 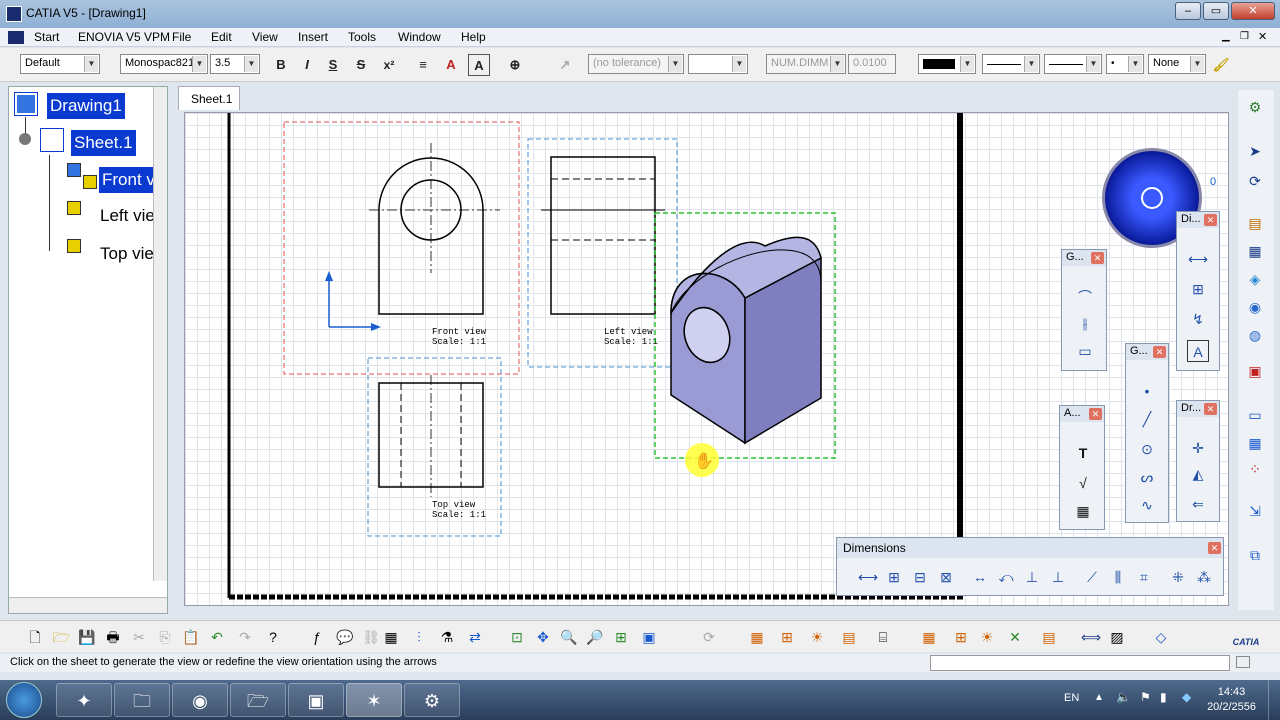 I want to click on arrow-icon: ⇐, so click(x=1198, y=504).